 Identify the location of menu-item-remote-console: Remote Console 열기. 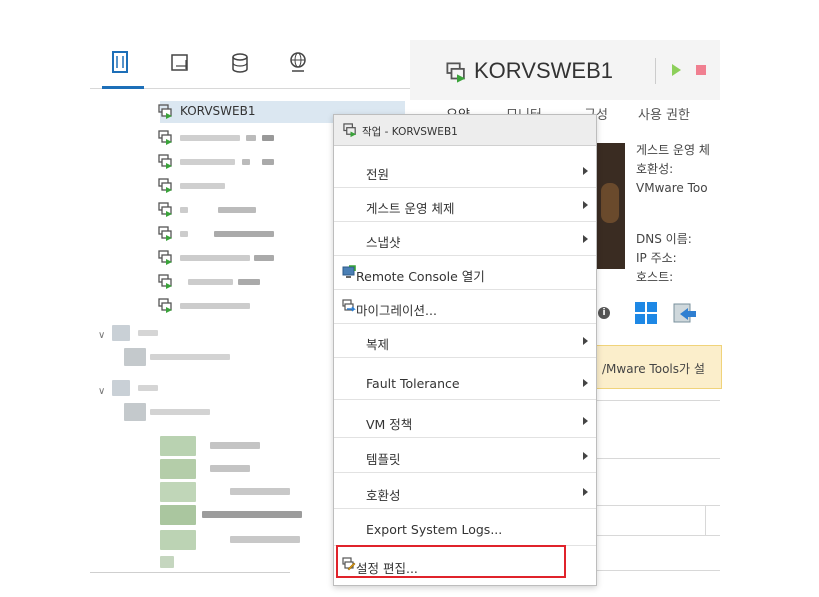
(465, 272).